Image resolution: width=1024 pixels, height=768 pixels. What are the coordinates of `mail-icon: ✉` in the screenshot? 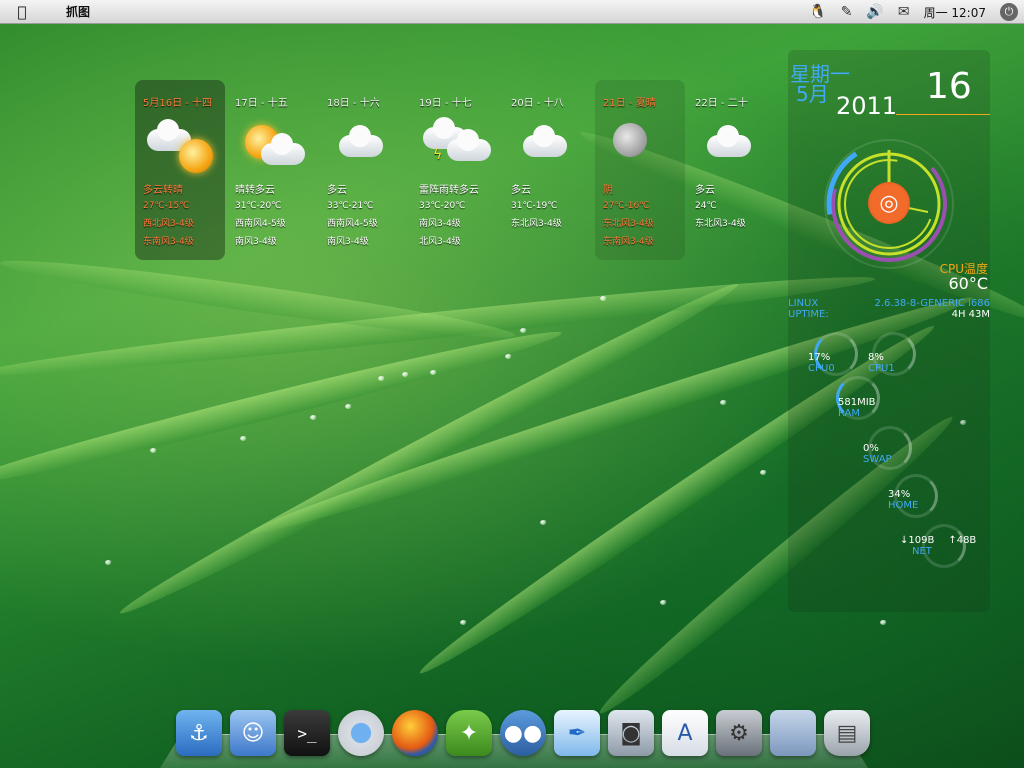 It's located at (904, 12).